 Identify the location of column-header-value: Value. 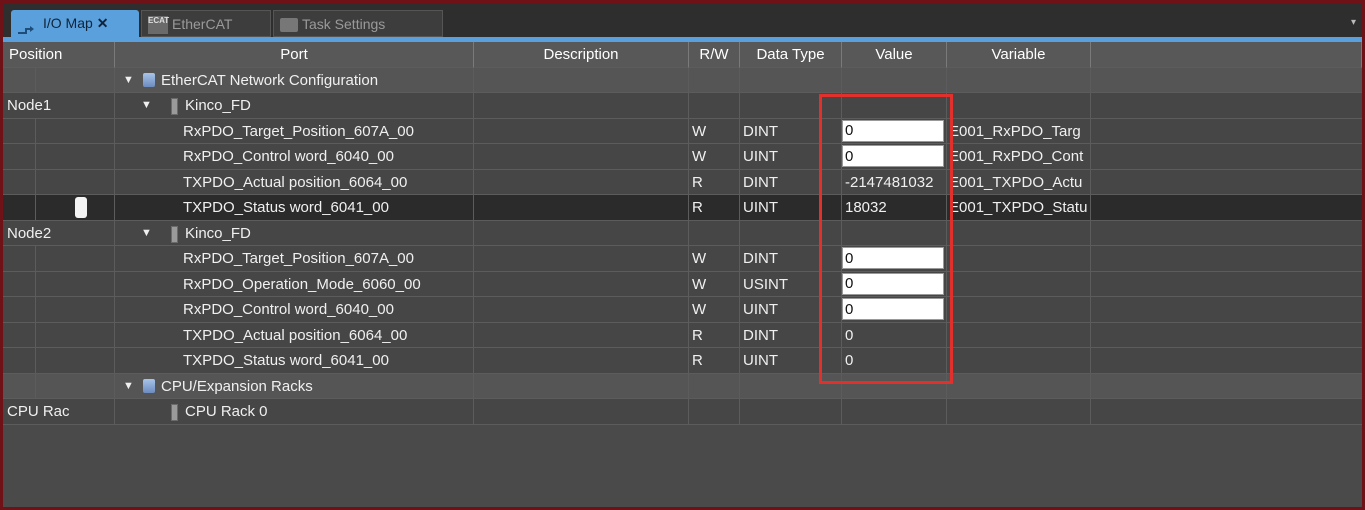
(894, 55).